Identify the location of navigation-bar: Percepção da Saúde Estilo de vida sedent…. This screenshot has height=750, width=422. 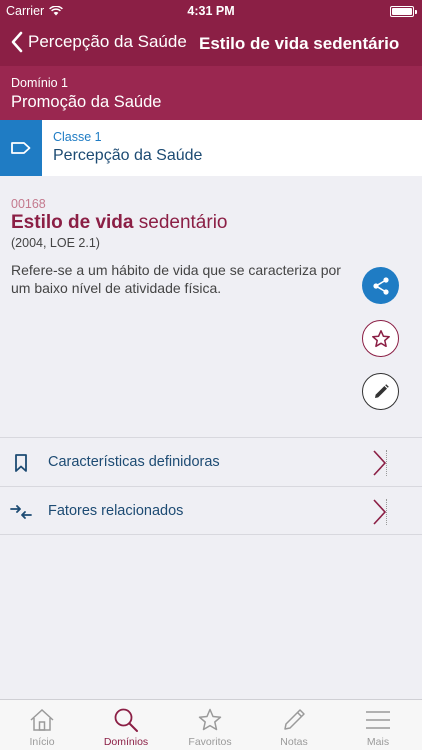
(211, 44).